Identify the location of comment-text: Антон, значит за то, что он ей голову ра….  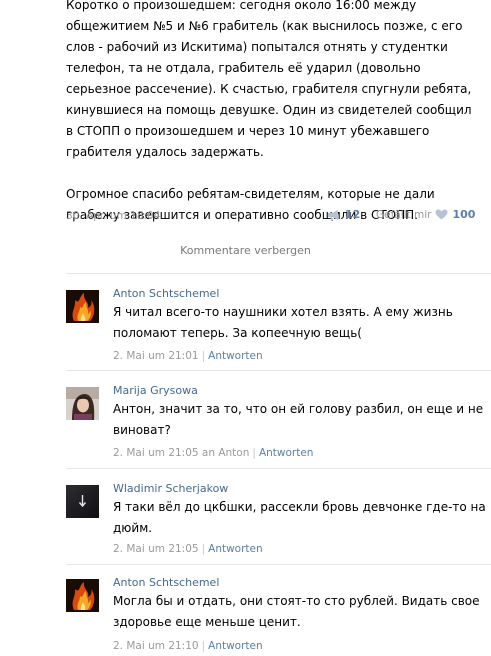
(298, 419).